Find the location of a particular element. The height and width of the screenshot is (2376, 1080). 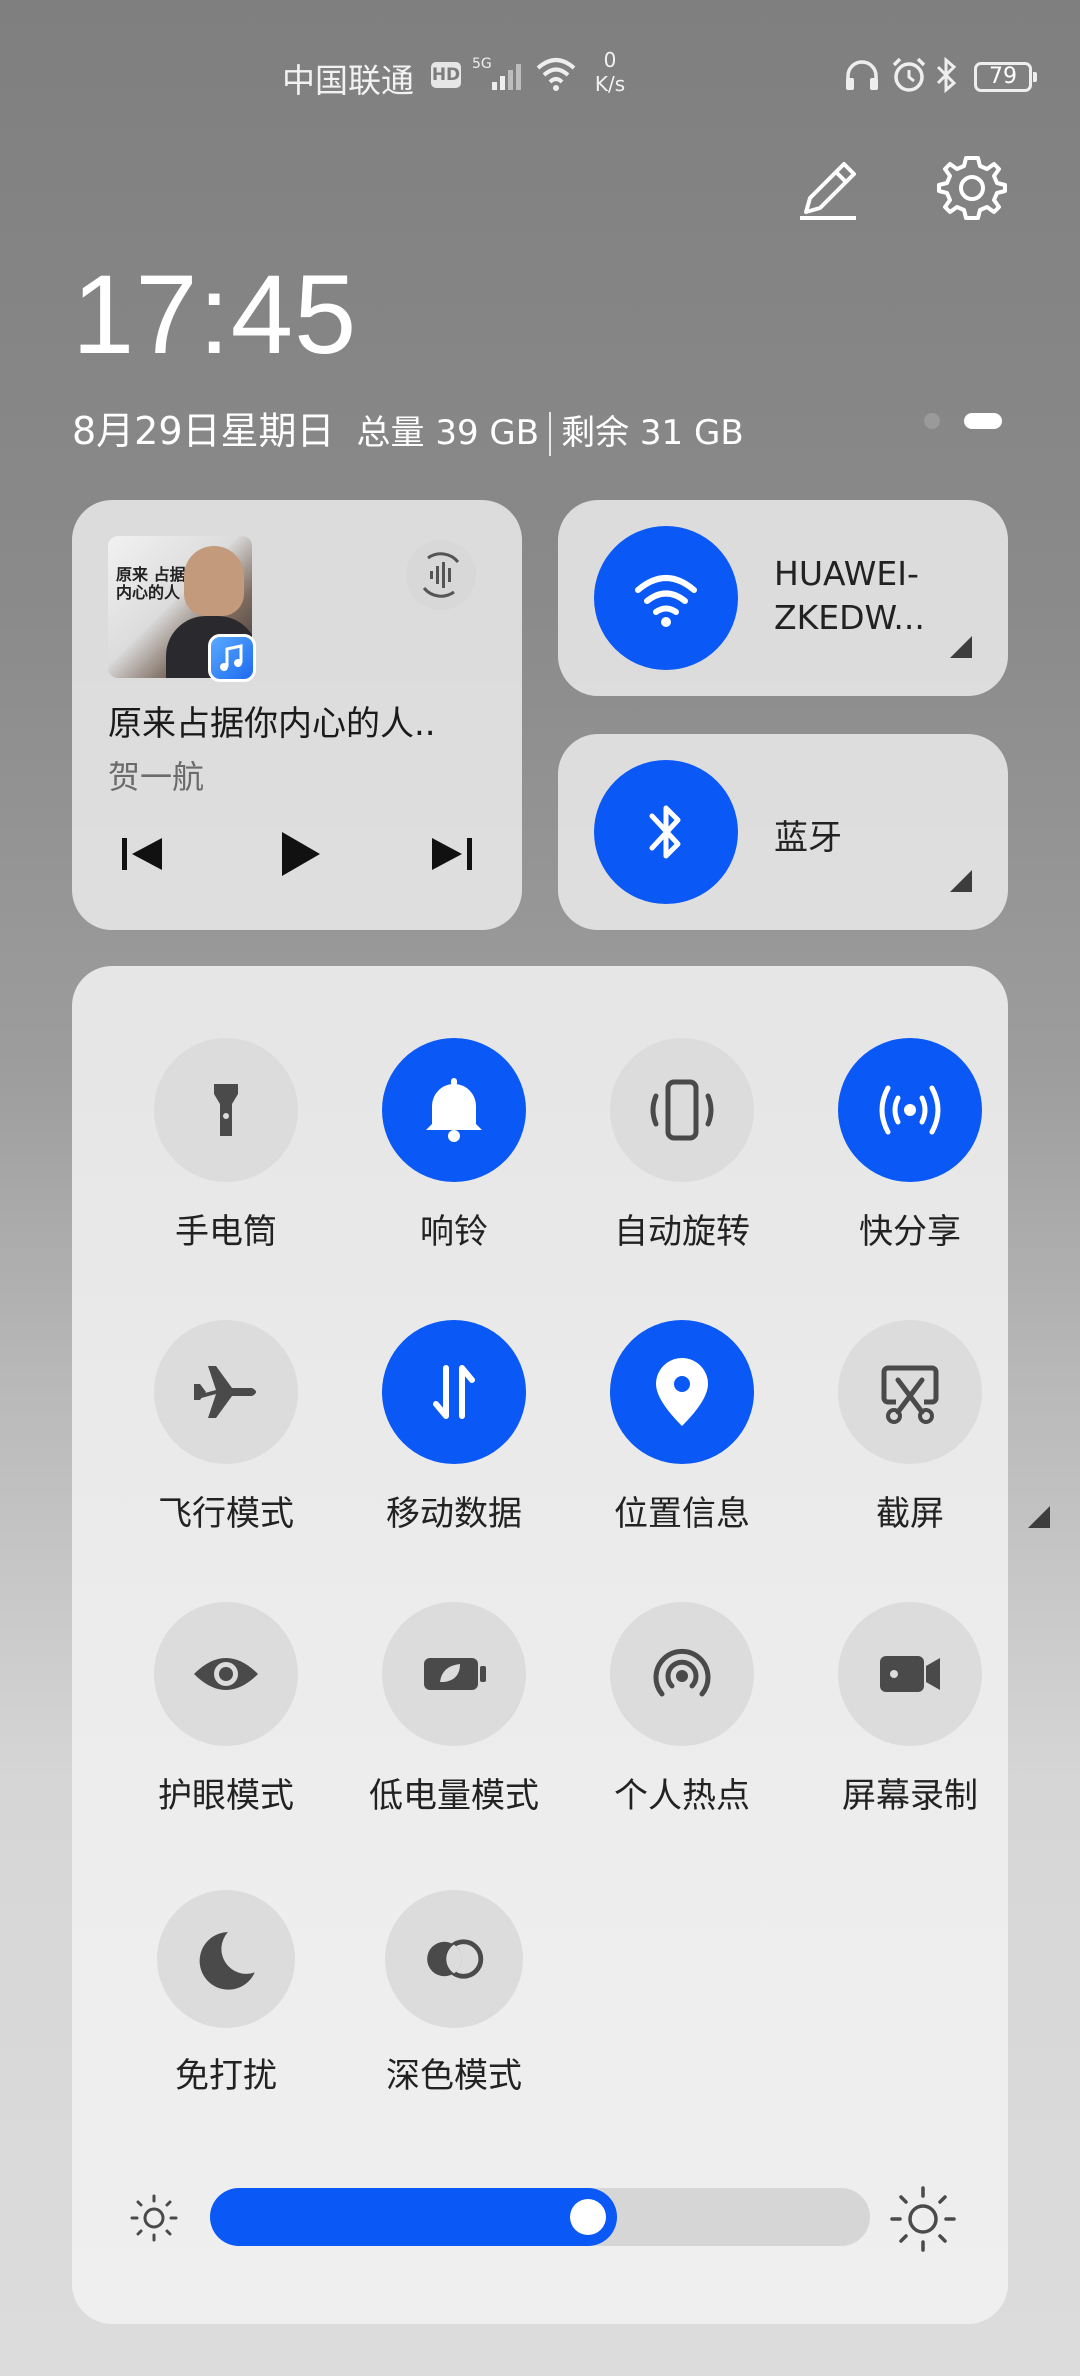

toggle-label: 个人热点 is located at coordinates (682, 1796).